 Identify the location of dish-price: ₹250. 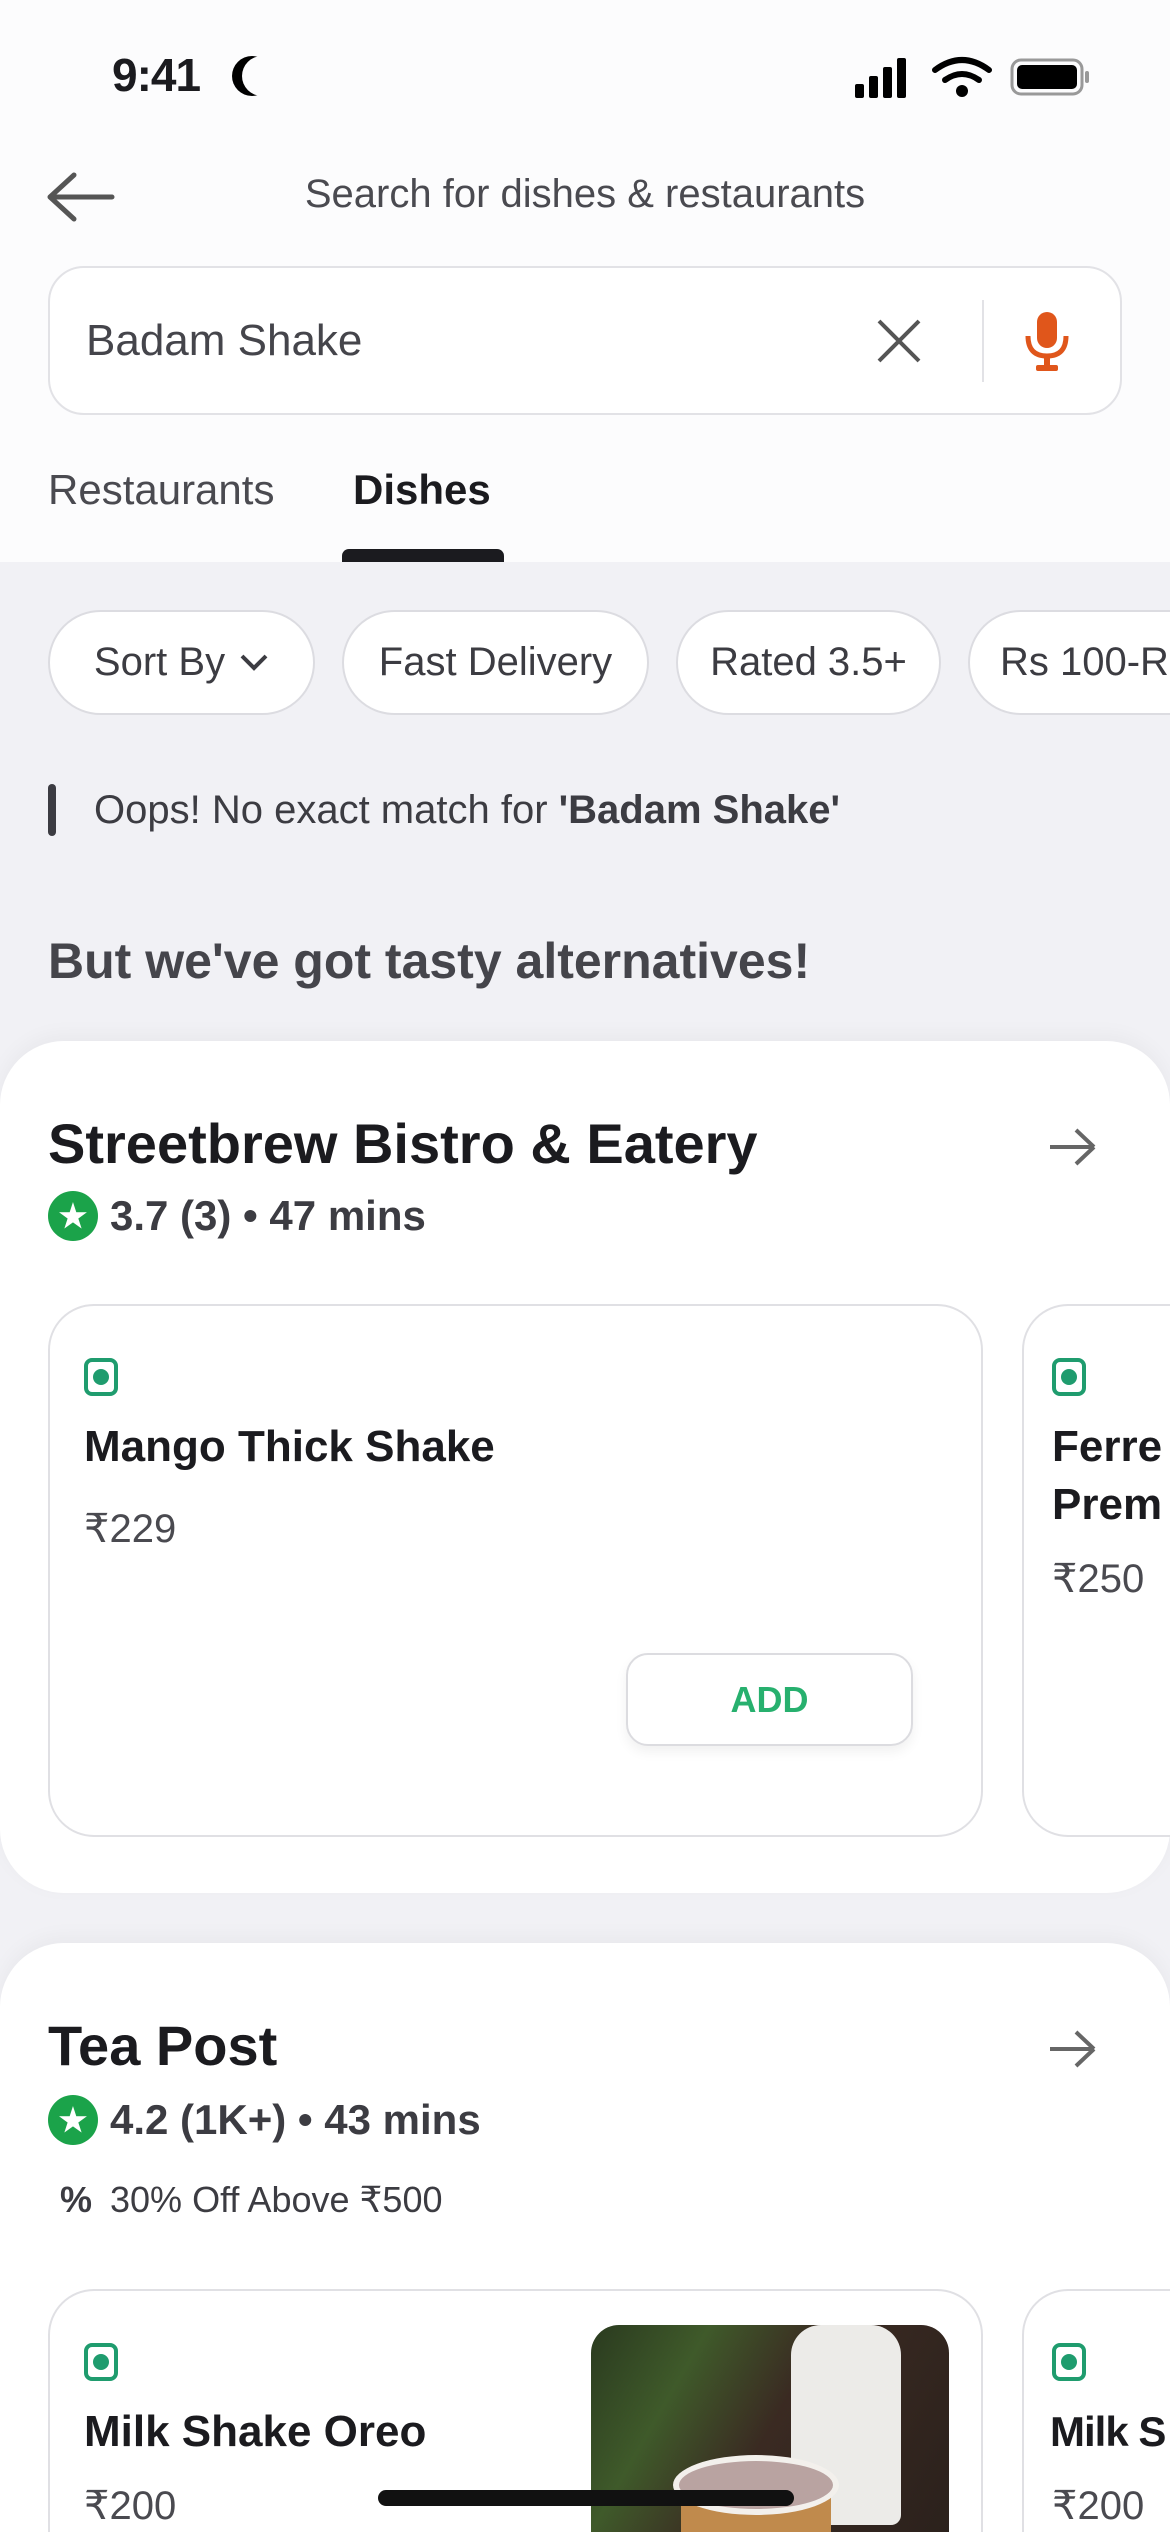
(1098, 1579).